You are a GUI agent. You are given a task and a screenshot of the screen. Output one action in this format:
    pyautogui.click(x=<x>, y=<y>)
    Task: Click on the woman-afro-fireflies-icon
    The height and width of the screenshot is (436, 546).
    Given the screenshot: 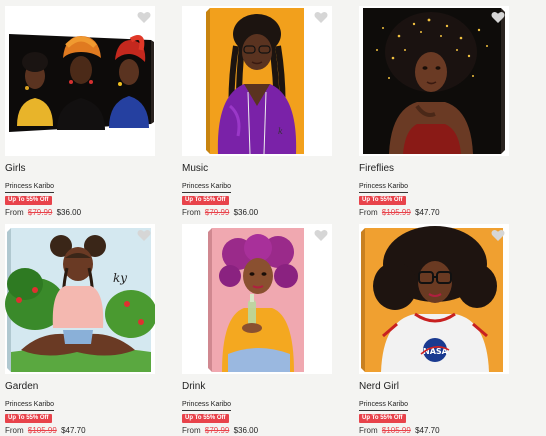 What is the action you would take?
    pyautogui.click(x=434, y=81)
    